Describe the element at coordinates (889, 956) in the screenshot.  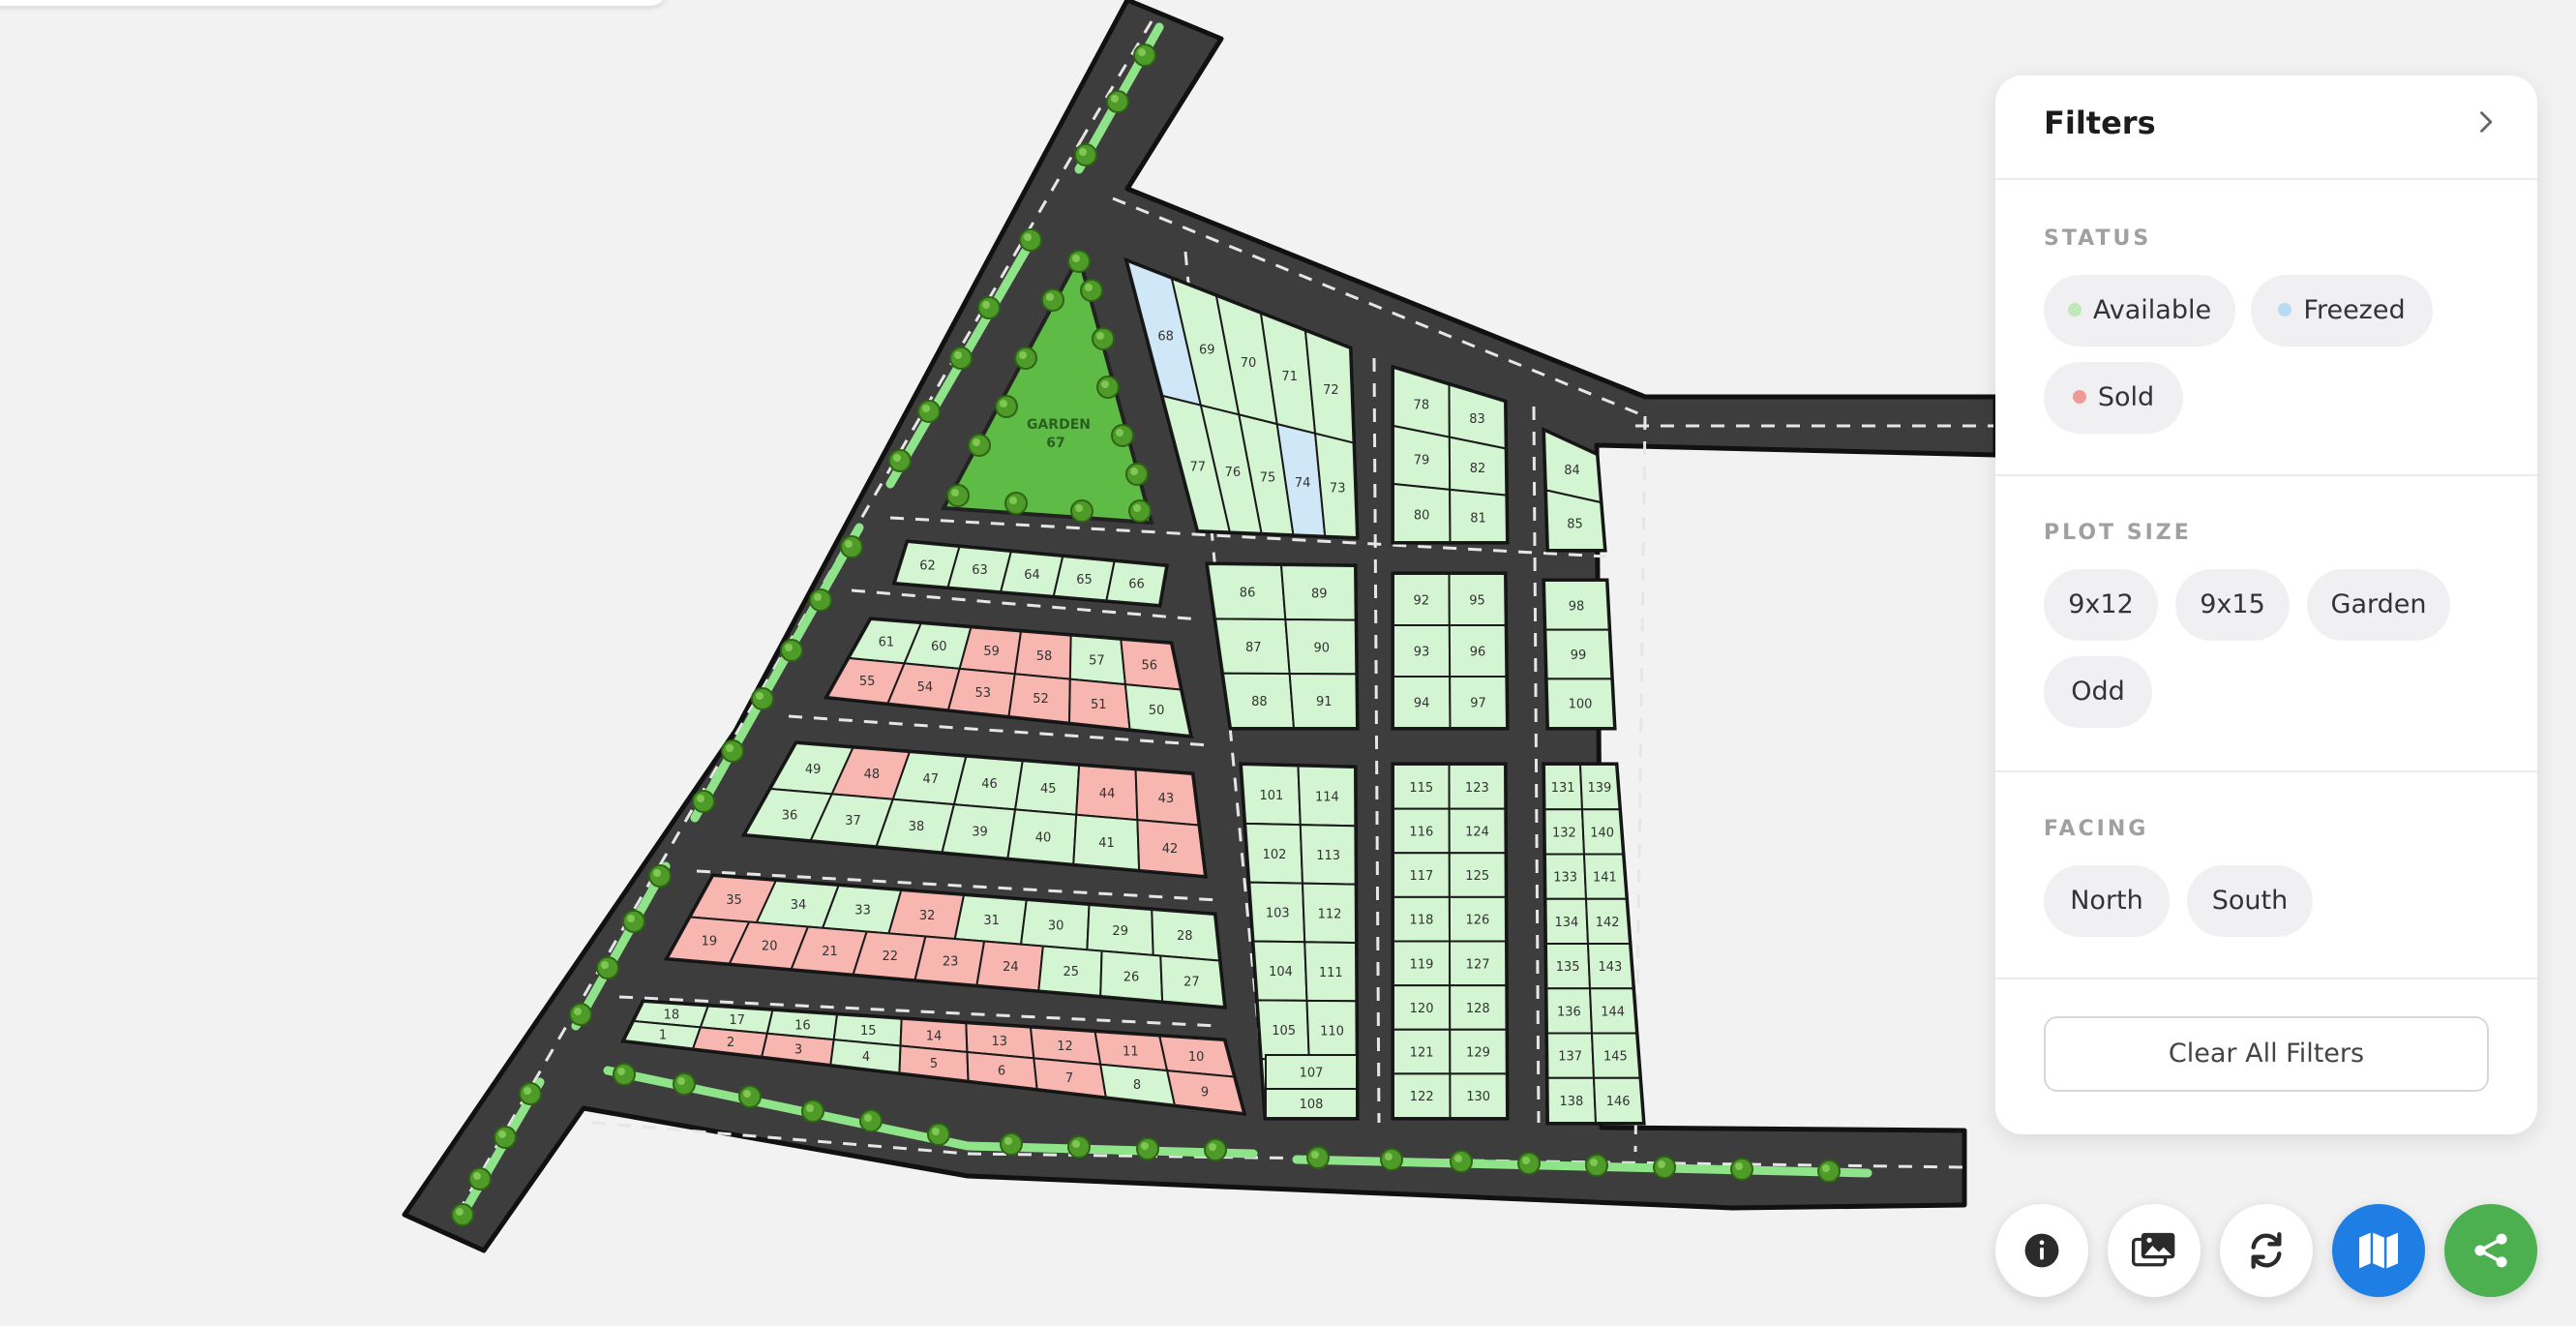
I see `plot-22: 22` at that location.